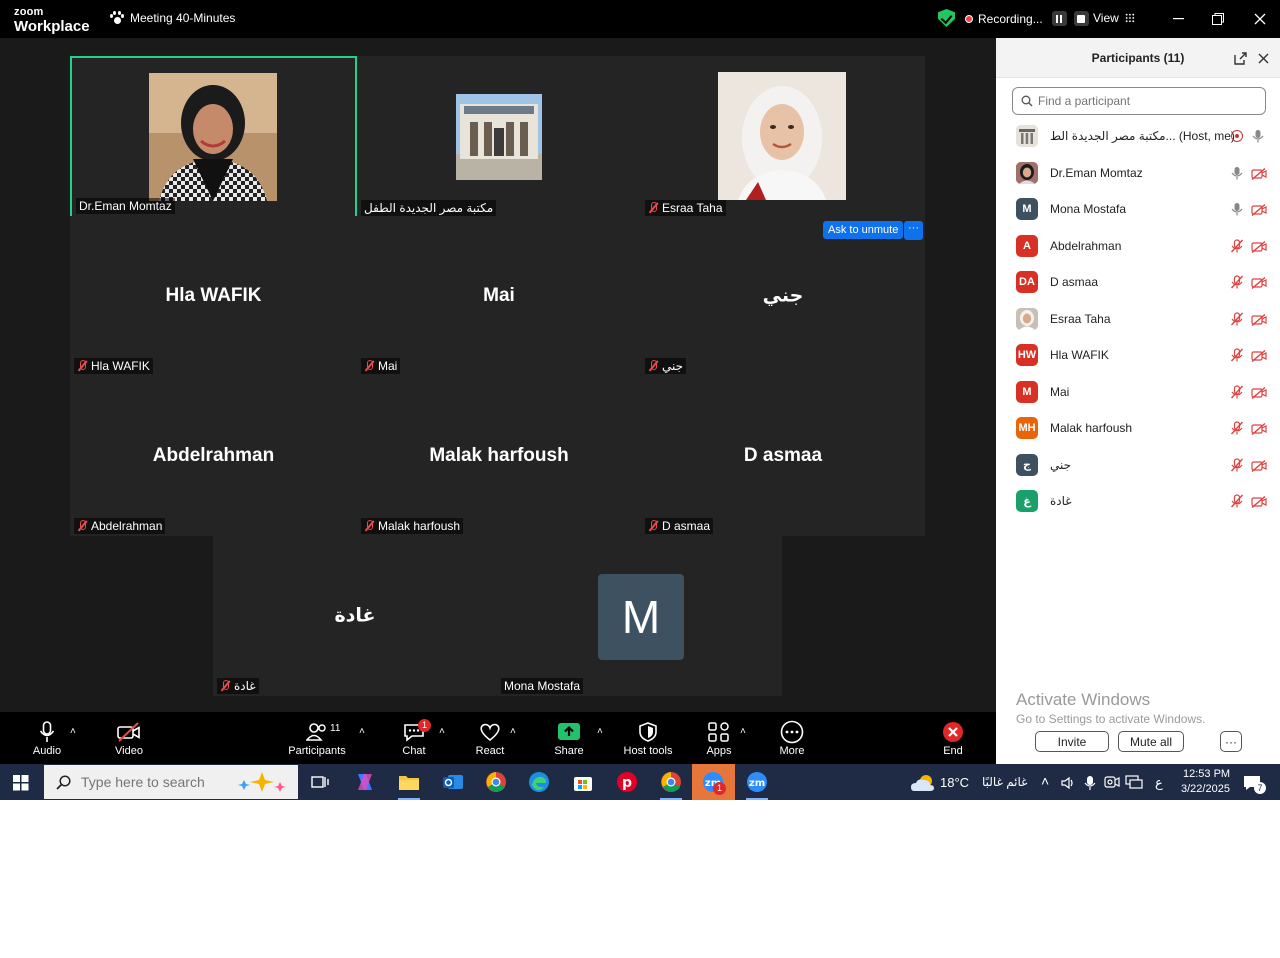 The image size is (1280, 958). What do you see at coordinates (1138, 428) in the screenshot?
I see `participant-row: MH Malak harfoush` at bounding box center [1138, 428].